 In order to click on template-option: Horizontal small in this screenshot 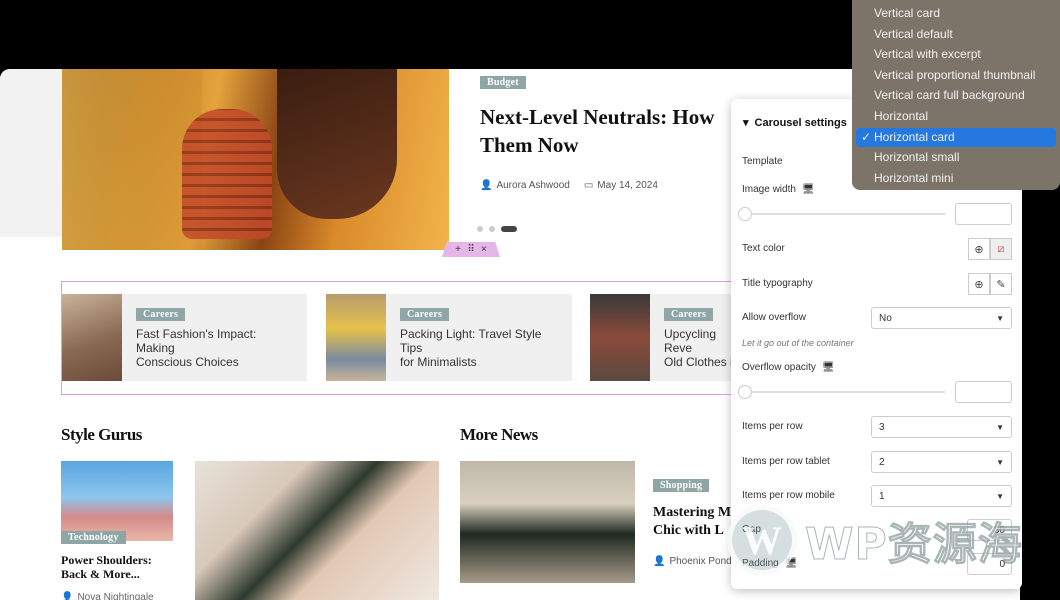, I will do `click(956, 157)`.